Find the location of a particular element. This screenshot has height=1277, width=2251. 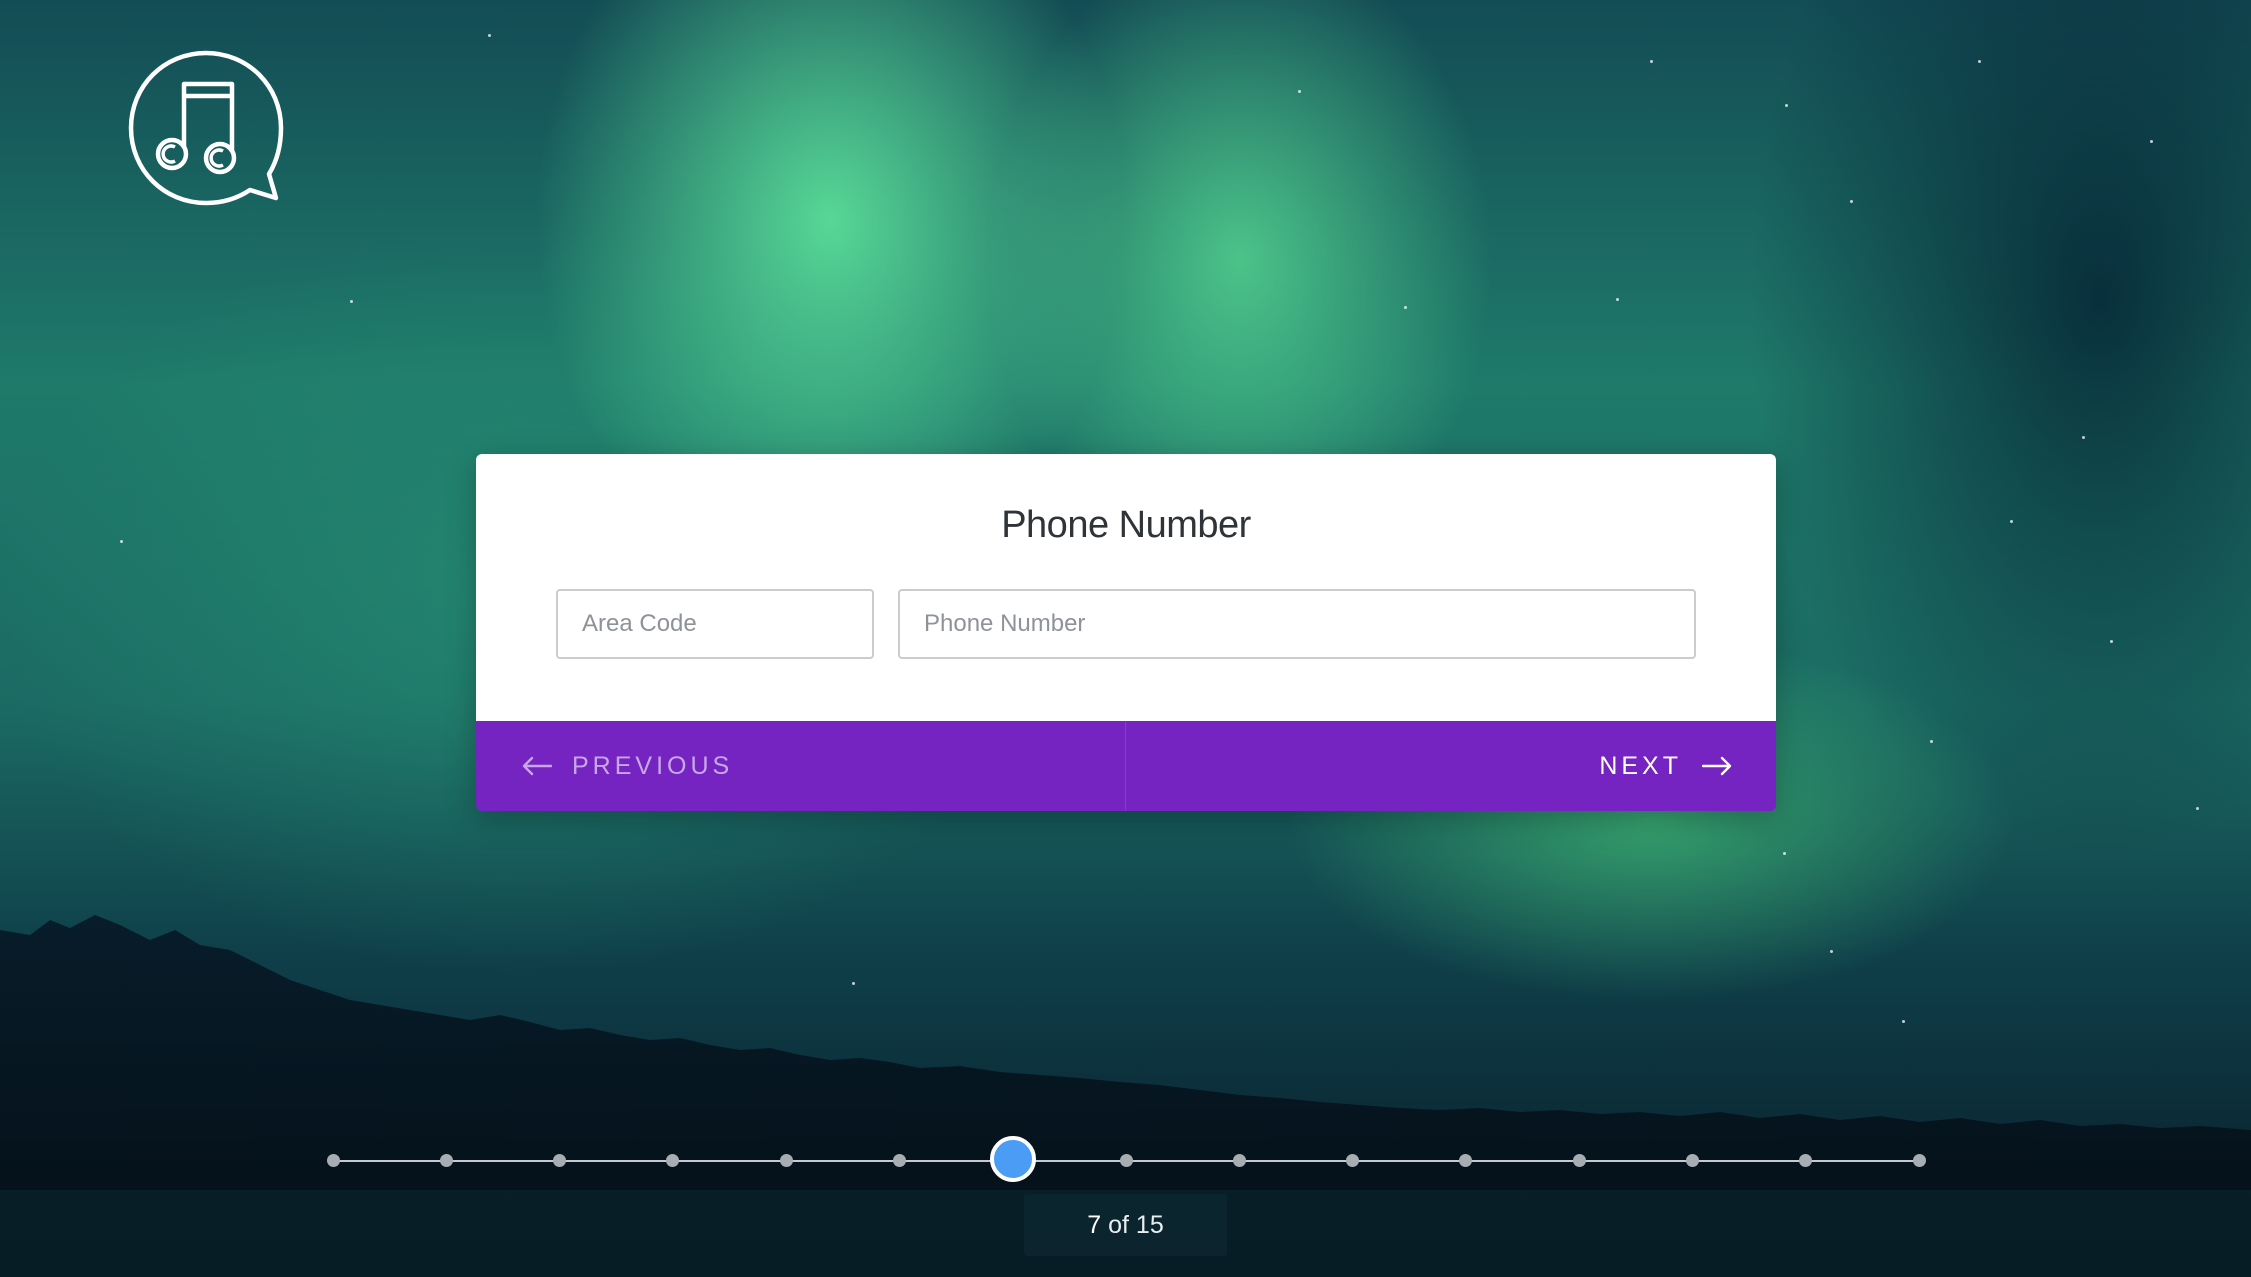

next-button: NEXT is located at coordinates (1451, 766).